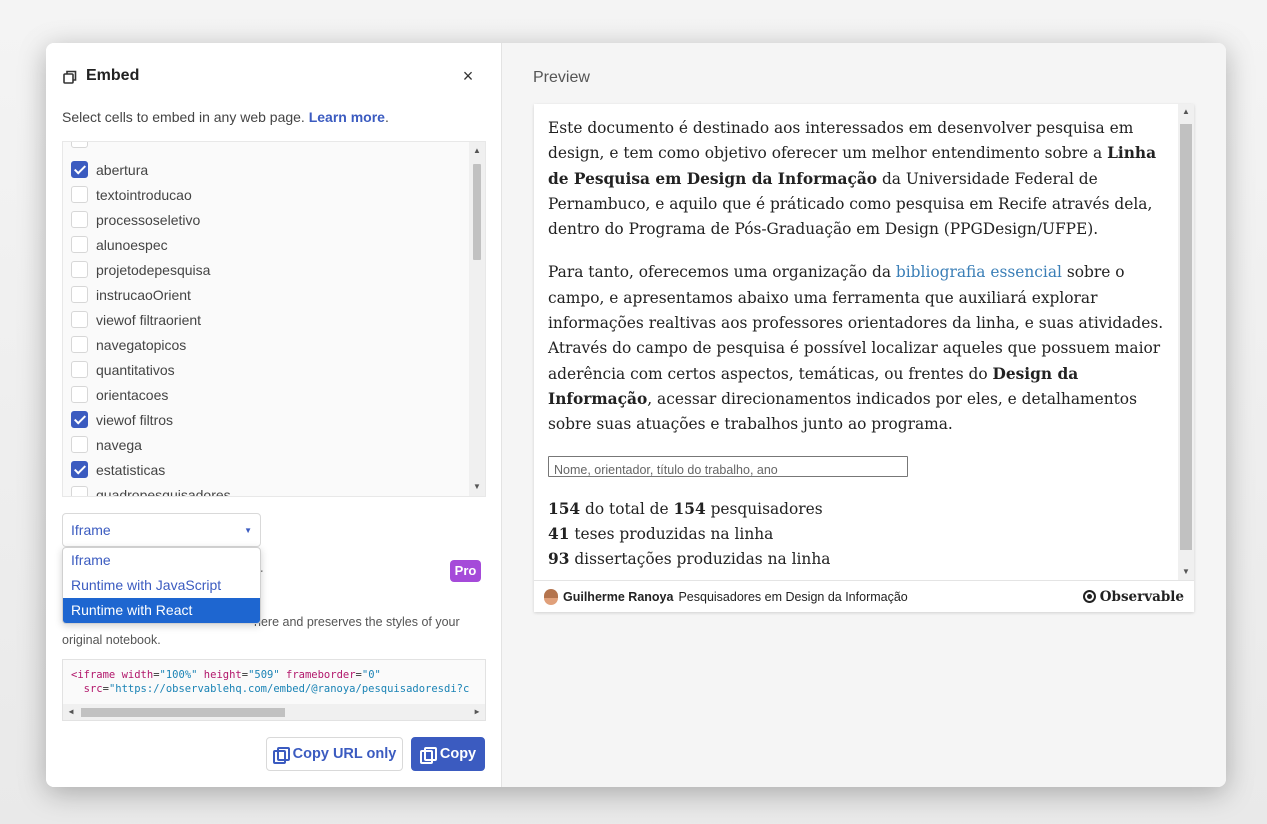 The height and width of the screenshot is (824, 1267). What do you see at coordinates (132, 394) in the screenshot?
I see `cell-label: orientacoes` at bounding box center [132, 394].